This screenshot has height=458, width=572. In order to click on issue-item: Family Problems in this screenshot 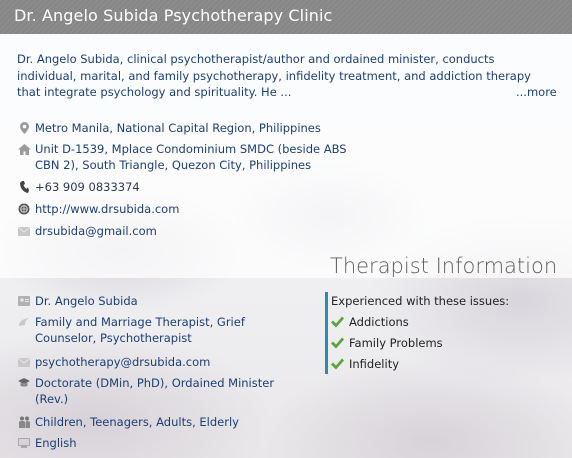, I will do `click(387, 343)`.